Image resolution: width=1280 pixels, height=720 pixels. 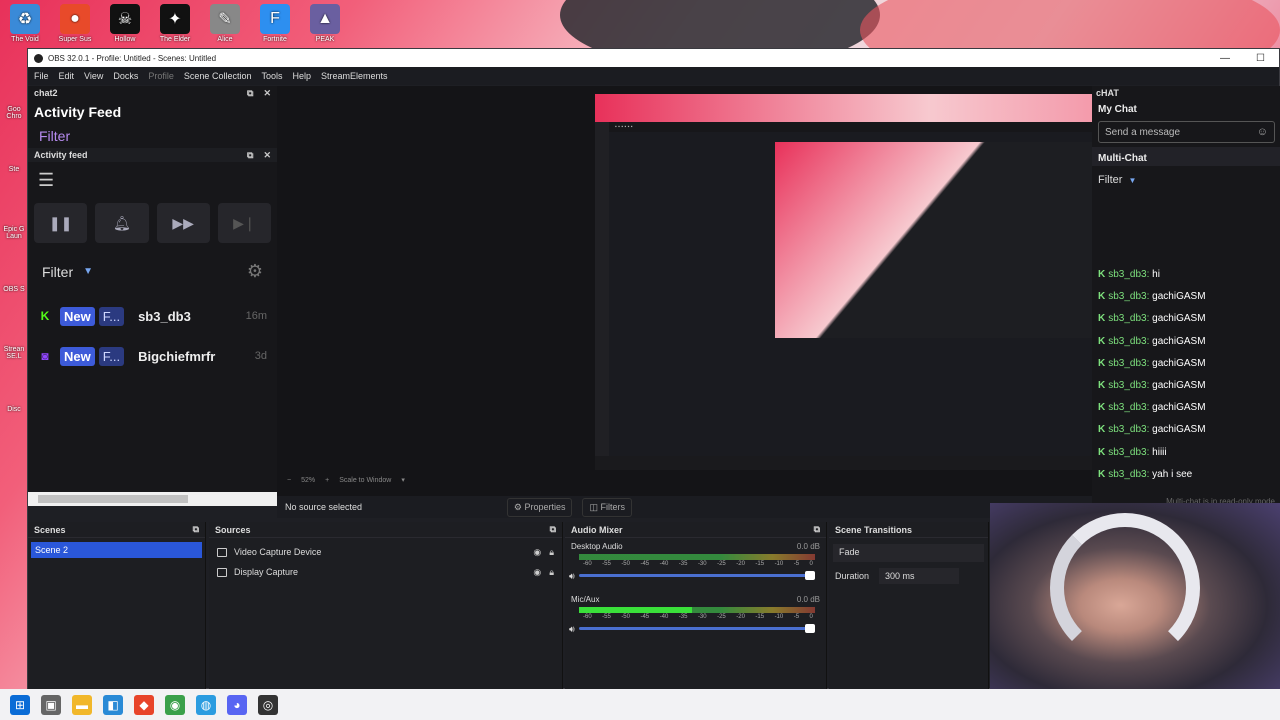 What do you see at coordinates (164, 316) in the screenshot?
I see `event-username: sb3_db3` at bounding box center [164, 316].